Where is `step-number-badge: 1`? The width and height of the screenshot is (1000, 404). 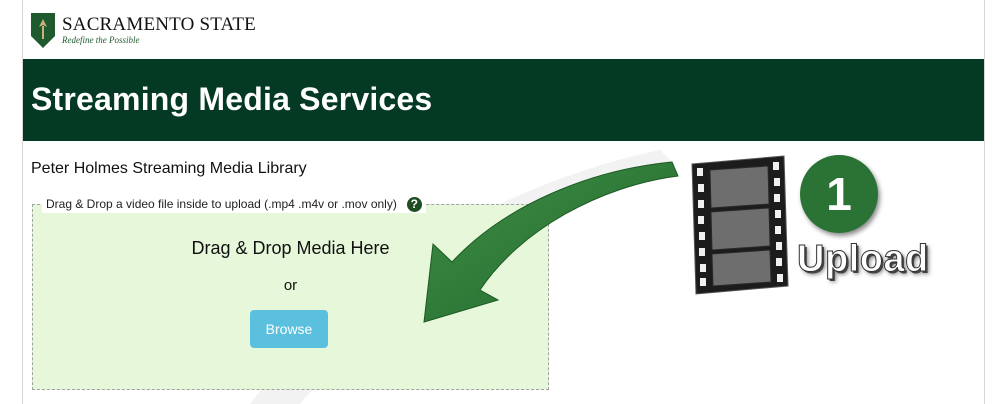 step-number-badge: 1 is located at coordinates (839, 194).